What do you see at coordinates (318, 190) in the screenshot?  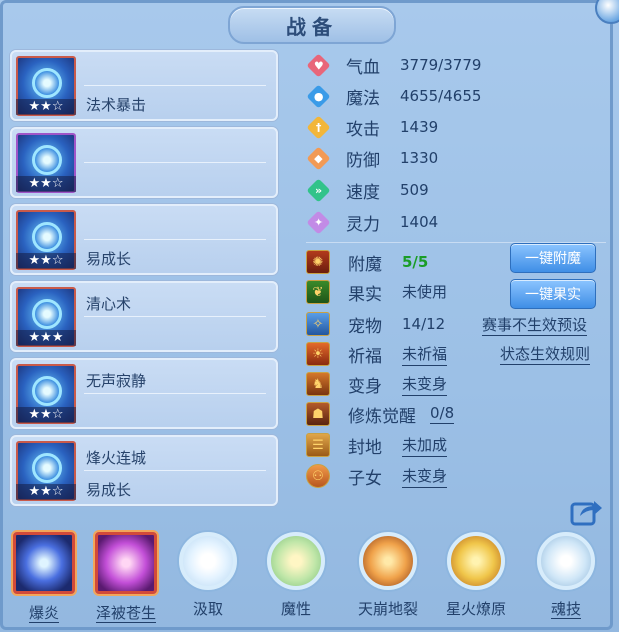 I see `speed-icon: »` at bounding box center [318, 190].